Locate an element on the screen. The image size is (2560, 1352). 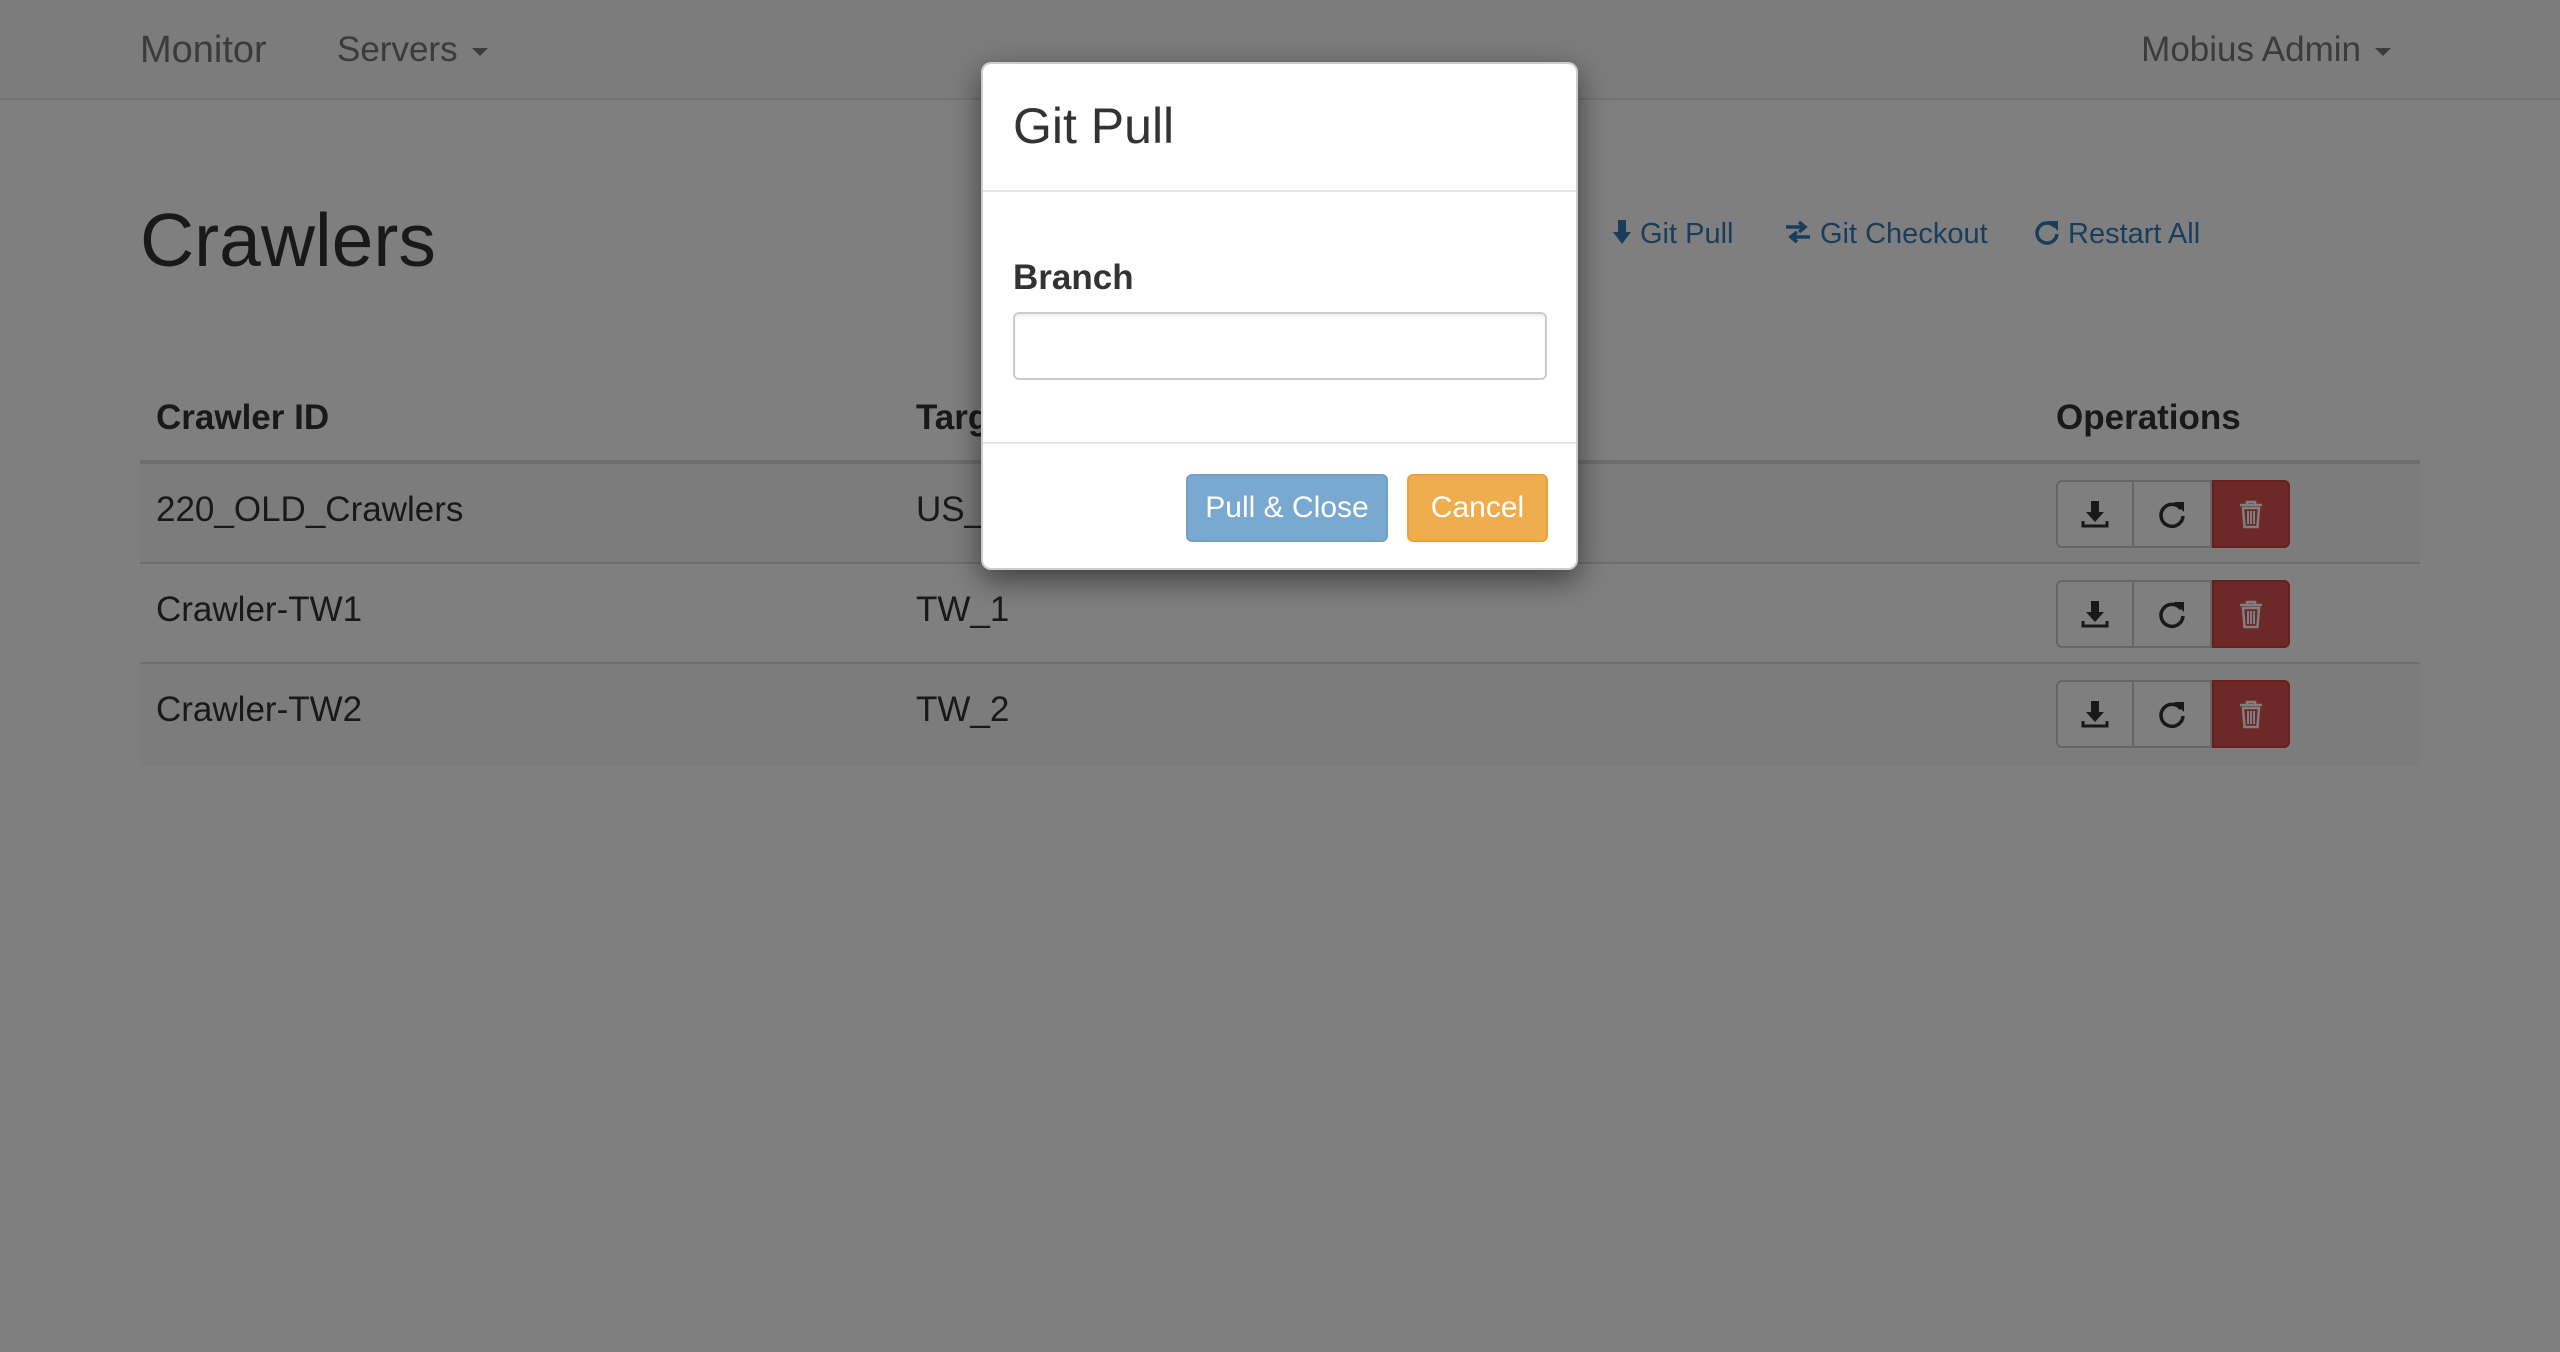
pull-and-close-button: Pull & Close is located at coordinates (1287, 508).